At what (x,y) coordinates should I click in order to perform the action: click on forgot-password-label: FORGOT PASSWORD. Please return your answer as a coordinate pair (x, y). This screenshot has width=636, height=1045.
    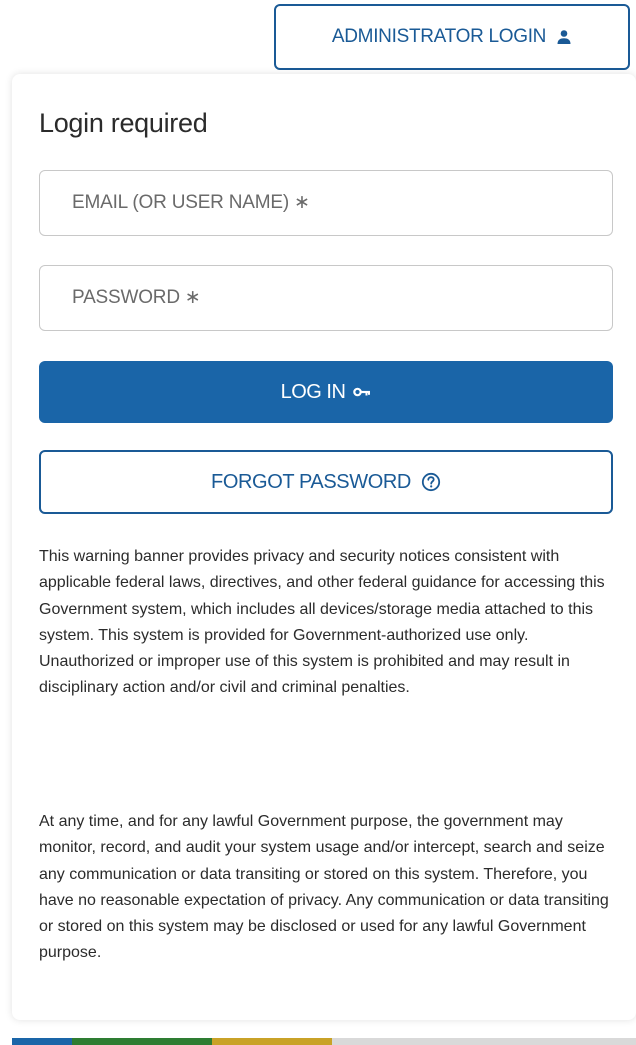
    Looking at the image, I should click on (311, 481).